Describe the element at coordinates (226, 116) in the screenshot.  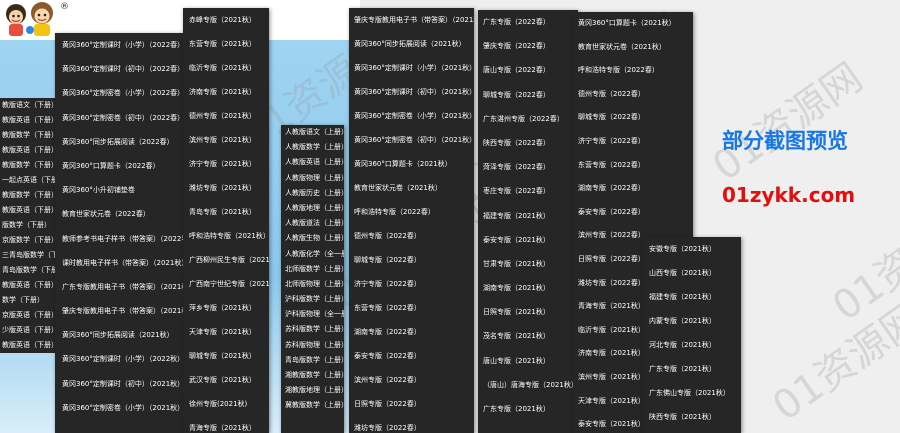
I see `menu-item: 德州专版（2021秋）` at that location.